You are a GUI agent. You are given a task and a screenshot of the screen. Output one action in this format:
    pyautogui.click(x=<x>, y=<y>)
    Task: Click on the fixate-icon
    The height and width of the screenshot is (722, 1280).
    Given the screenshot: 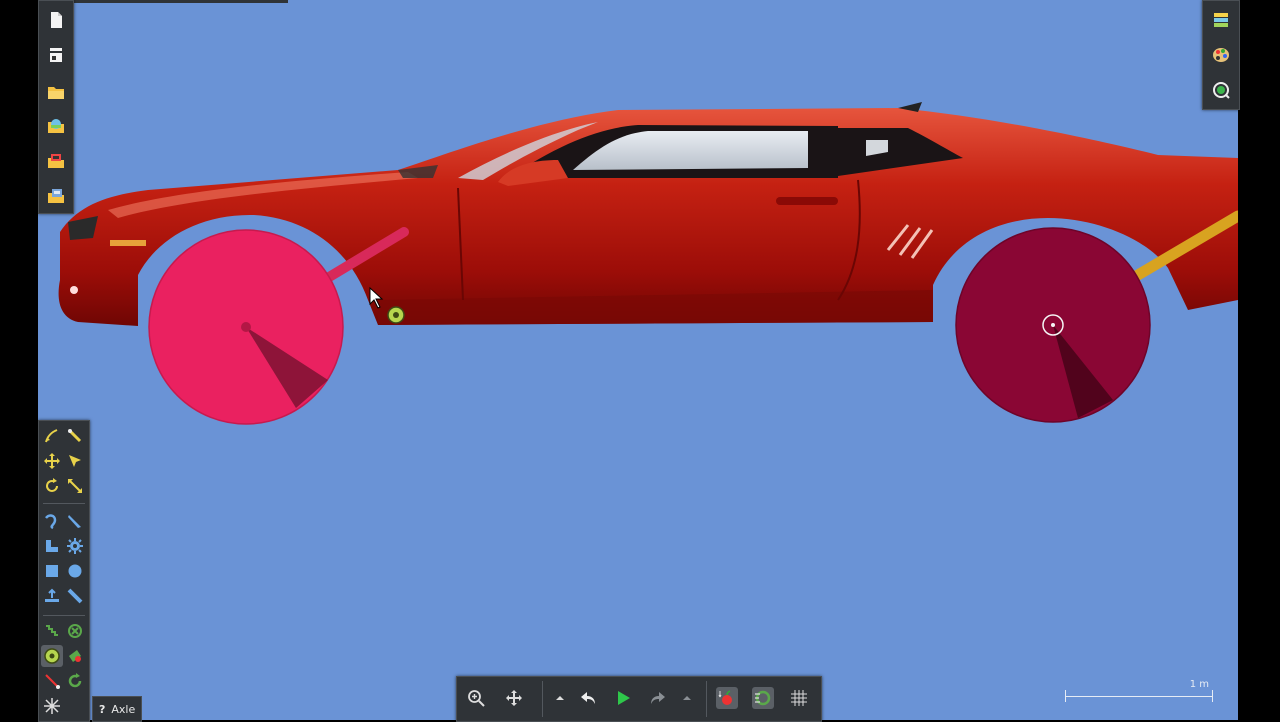 What is the action you would take?
    pyautogui.click(x=75, y=631)
    